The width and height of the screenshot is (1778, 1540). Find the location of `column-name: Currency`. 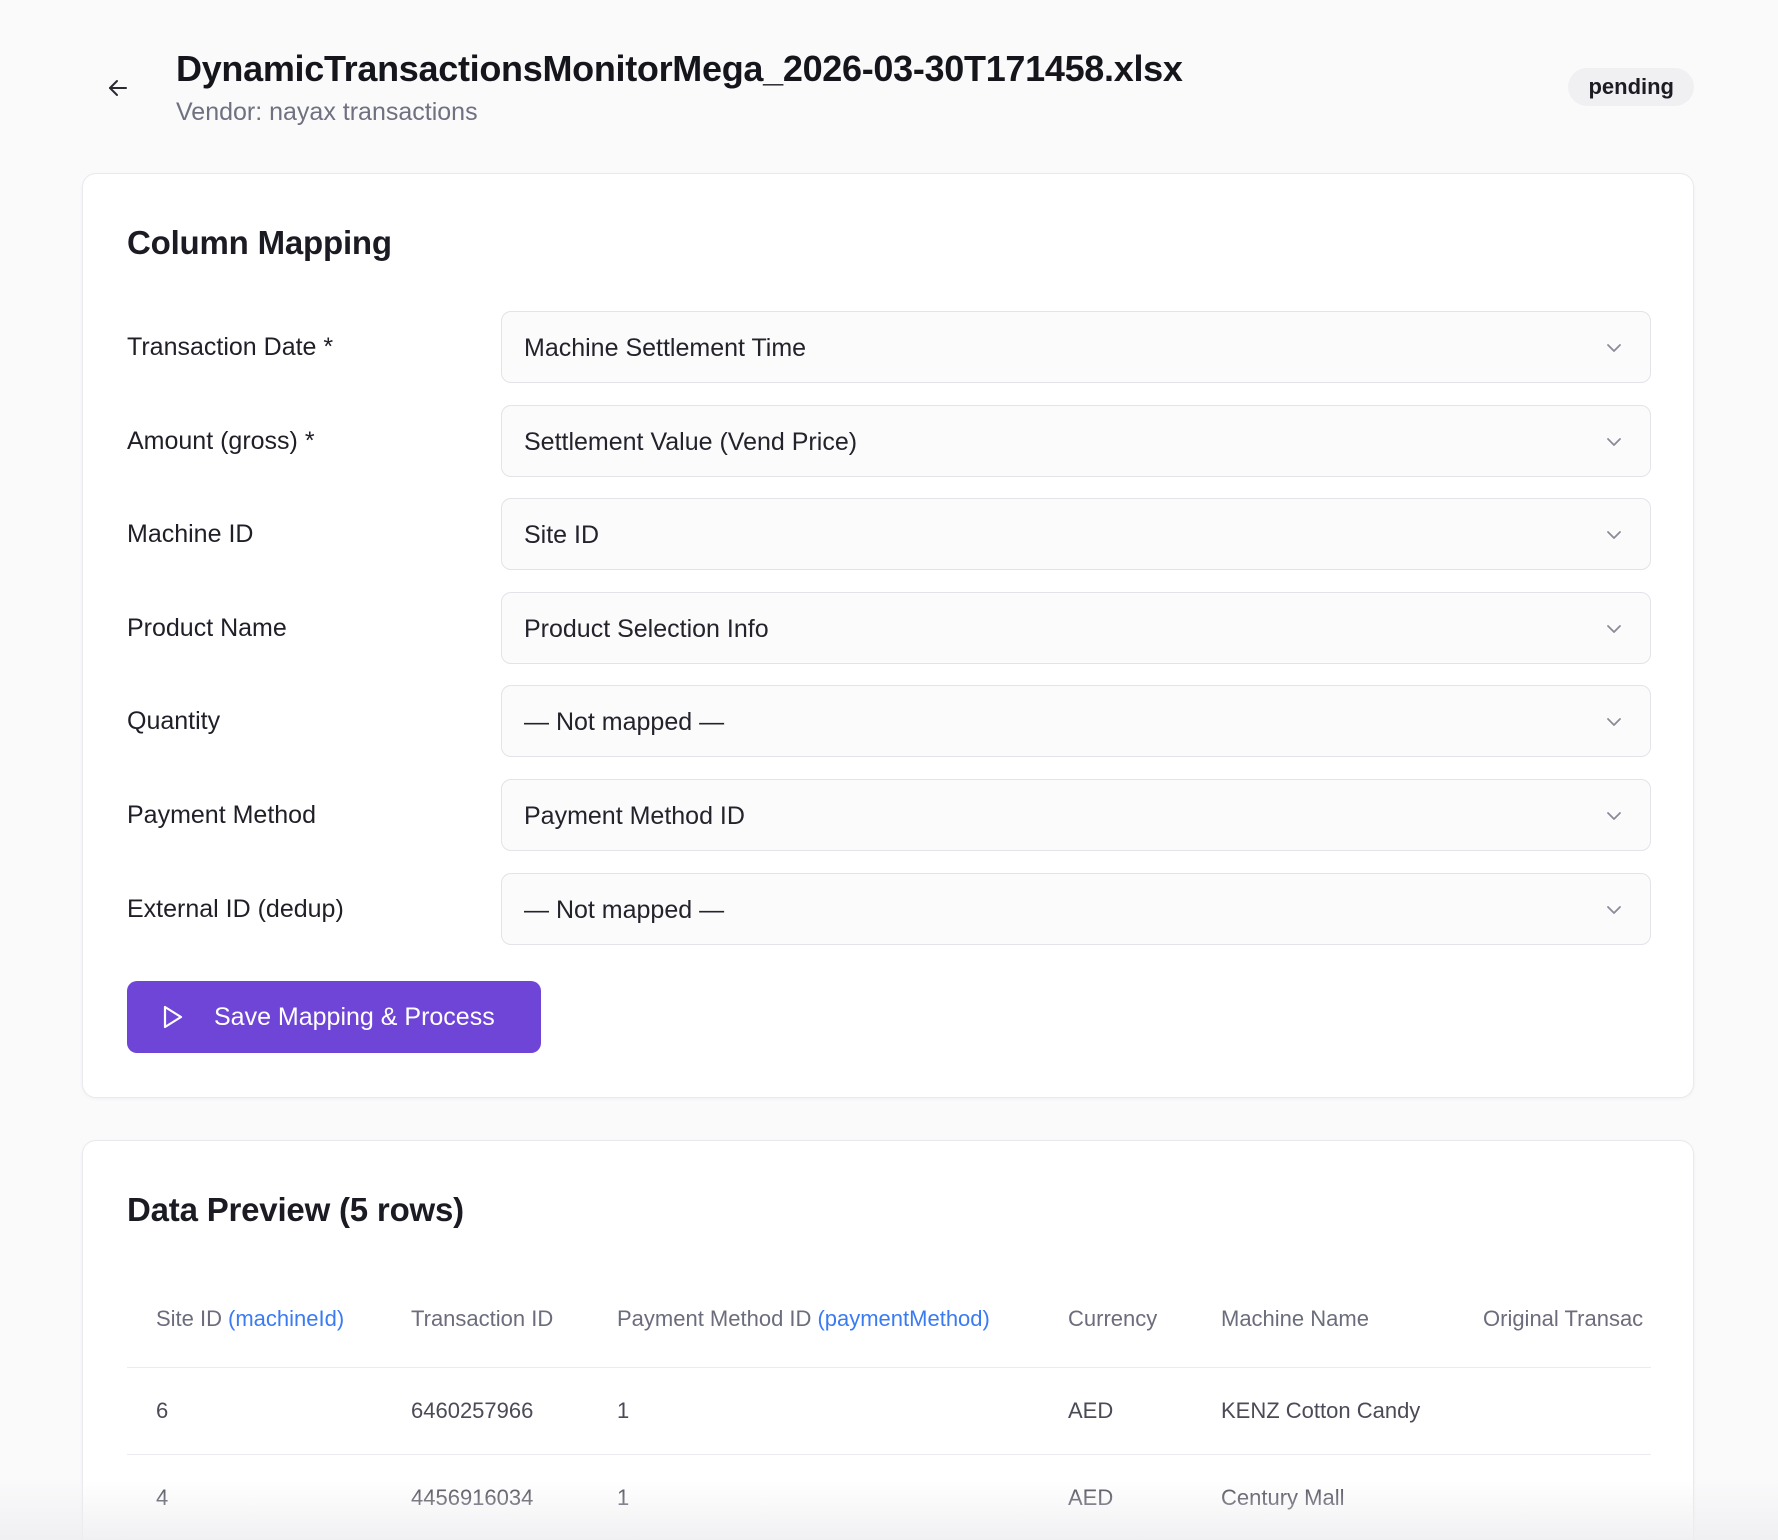

column-name: Currency is located at coordinates (1113, 1318).